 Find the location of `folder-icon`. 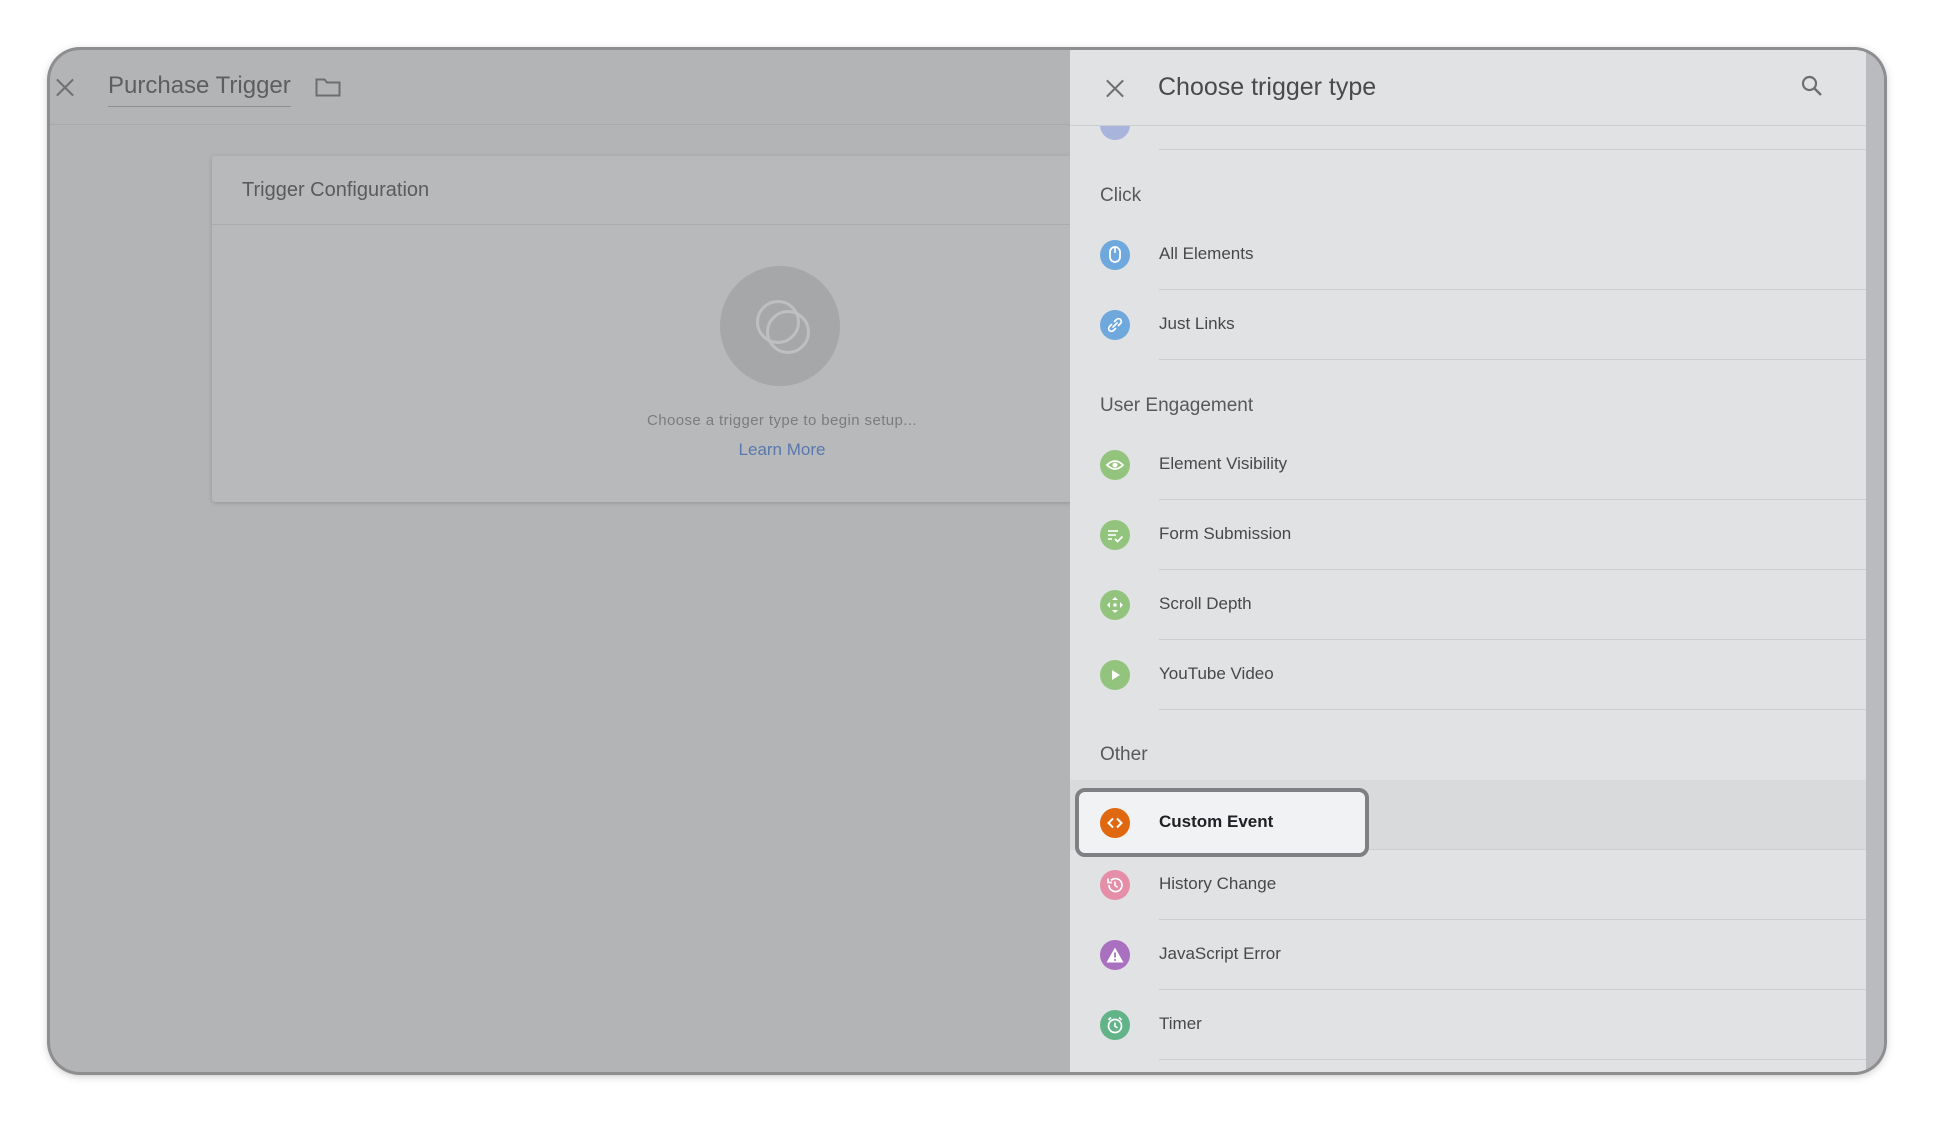

folder-icon is located at coordinates (328, 89).